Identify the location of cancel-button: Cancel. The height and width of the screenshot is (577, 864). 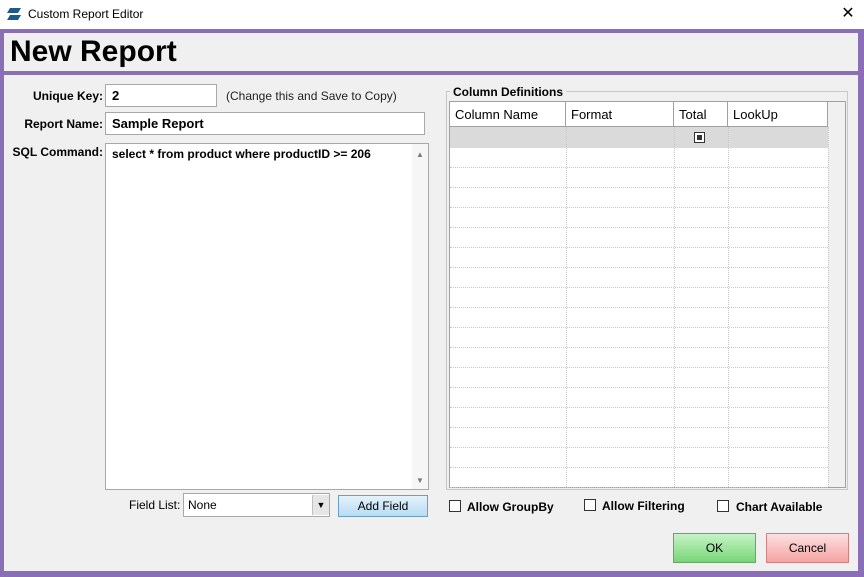
(807, 548).